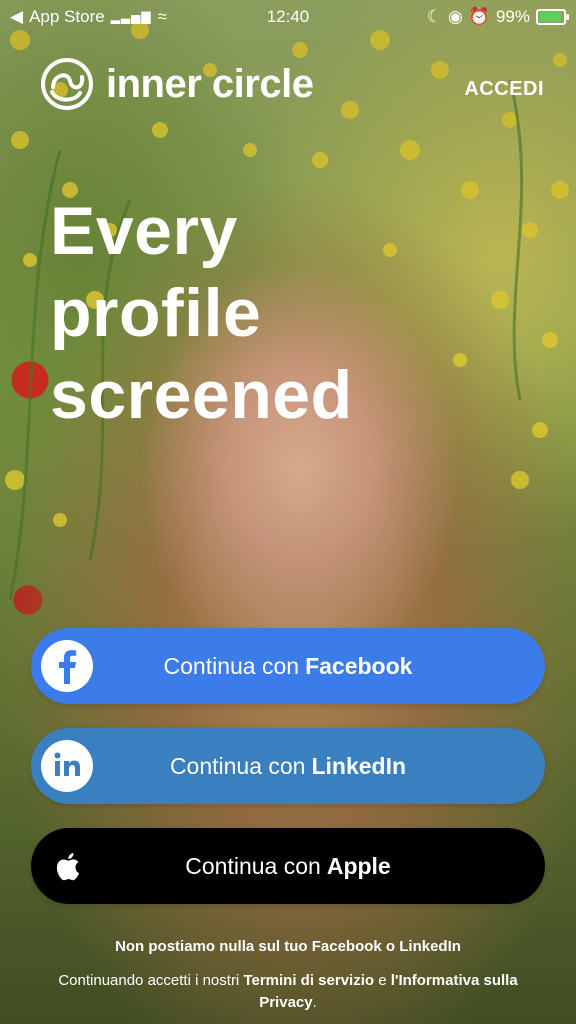 The width and height of the screenshot is (576, 1024). What do you see at coordinates (504, 89) in the screenshot?
I see `login-link: ACCEDI` at bounding box center [504, 89].